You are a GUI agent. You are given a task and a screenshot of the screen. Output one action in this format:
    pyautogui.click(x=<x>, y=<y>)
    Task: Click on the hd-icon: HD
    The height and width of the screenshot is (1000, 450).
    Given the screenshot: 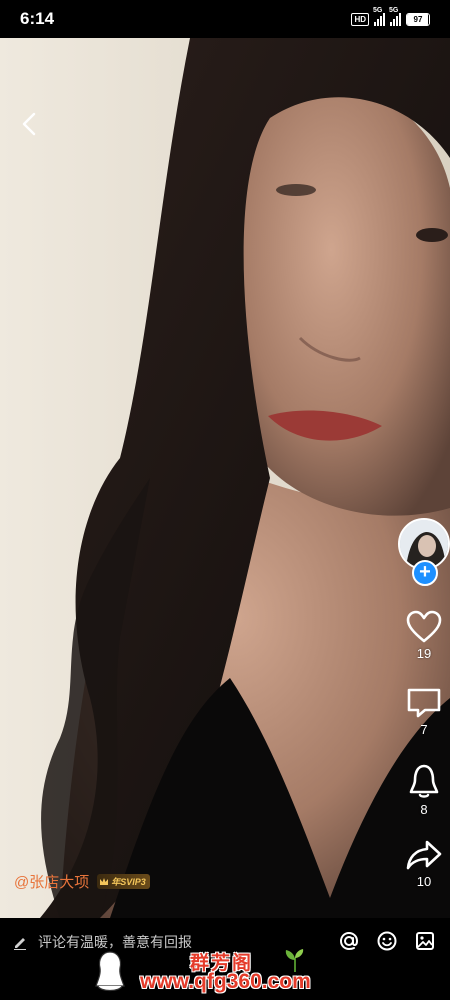 What is the action you would take?
    pyautogui.click(x=360, y=19)
    